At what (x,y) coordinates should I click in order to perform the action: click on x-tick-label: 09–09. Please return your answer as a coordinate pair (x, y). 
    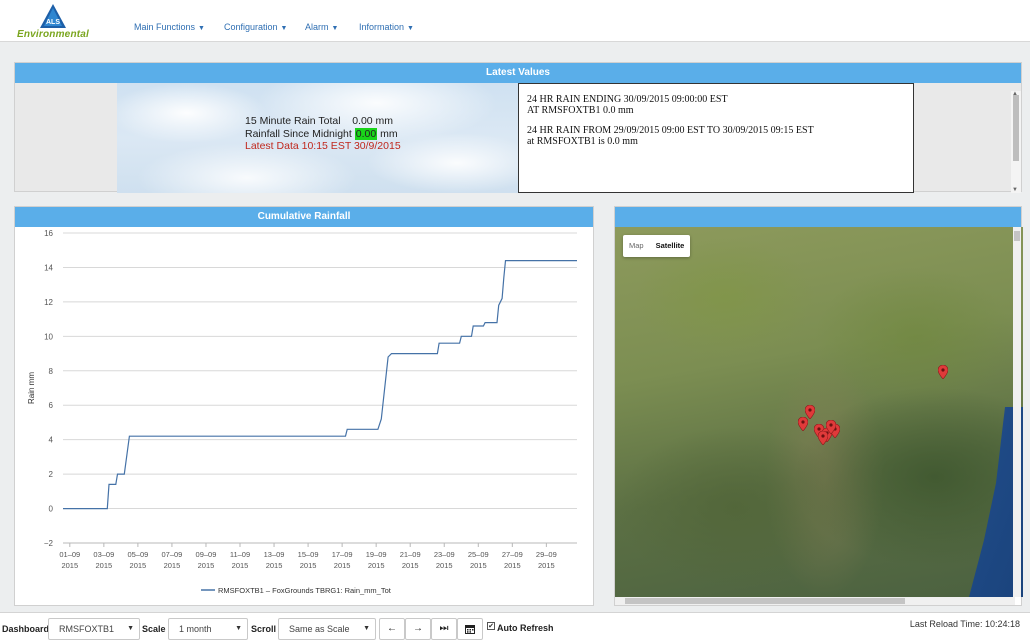
    Looking at the image, I should click on (206, 554).